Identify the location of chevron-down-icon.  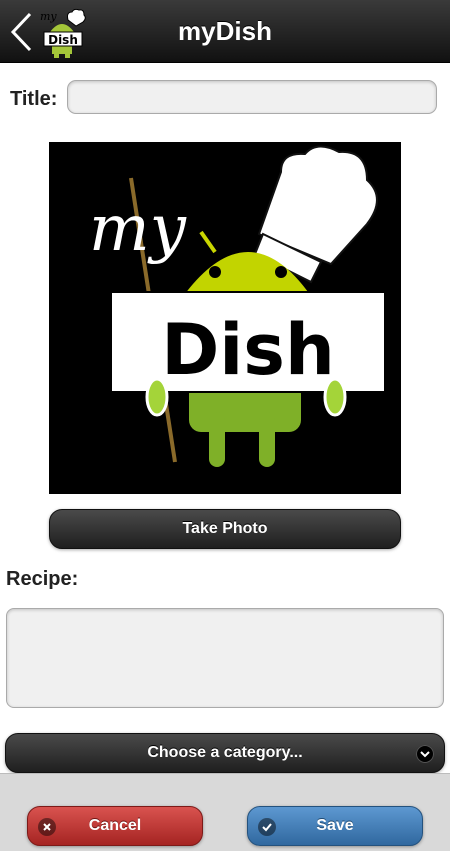
(425, 754).